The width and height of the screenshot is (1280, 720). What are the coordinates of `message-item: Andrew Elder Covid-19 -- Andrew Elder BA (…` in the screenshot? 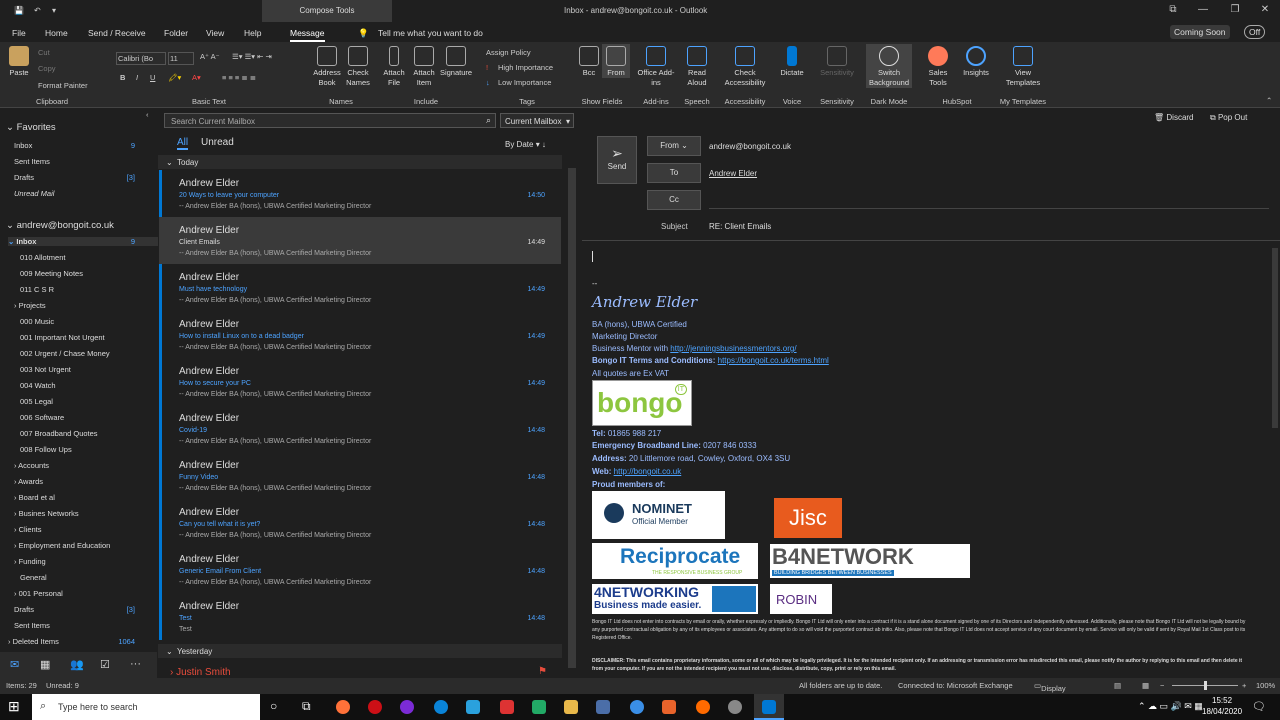 It's located at (360, 428).